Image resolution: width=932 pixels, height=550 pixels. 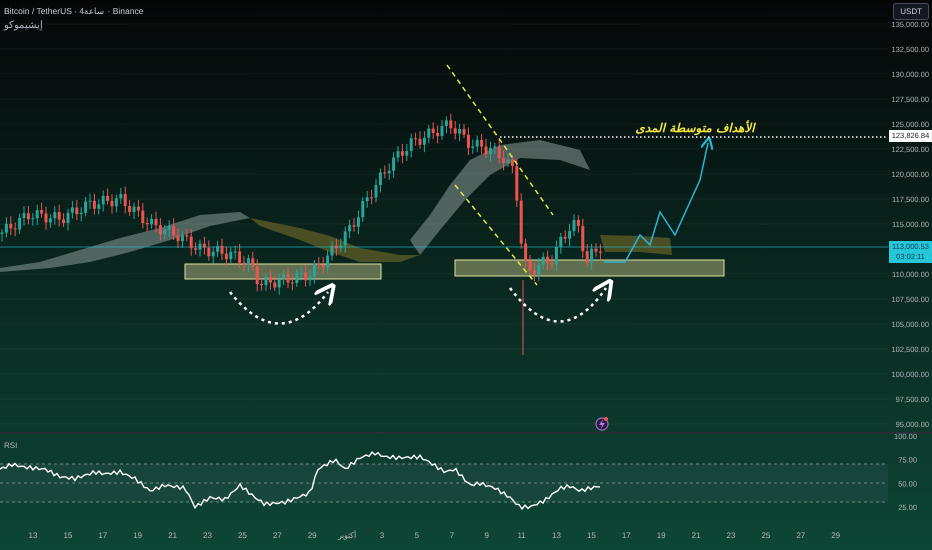 I want to click on time-axis-label: 3, so click(x=382, y=535).